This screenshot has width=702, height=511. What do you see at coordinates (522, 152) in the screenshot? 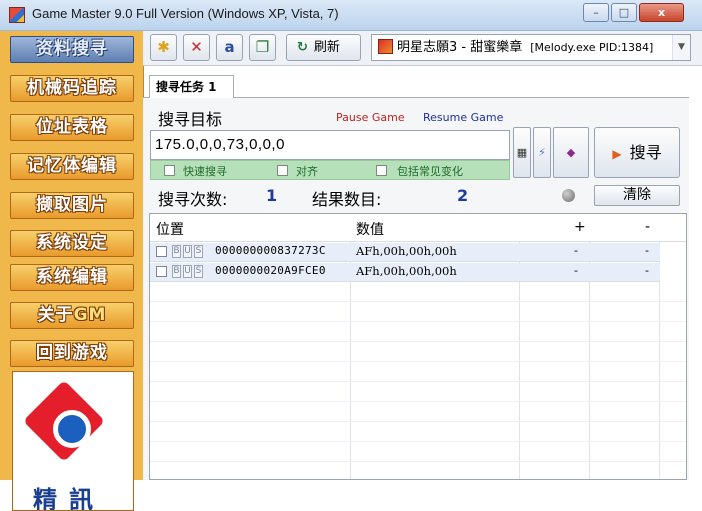
I see `filter-icon: ▦` at bounding box center [522, 152].